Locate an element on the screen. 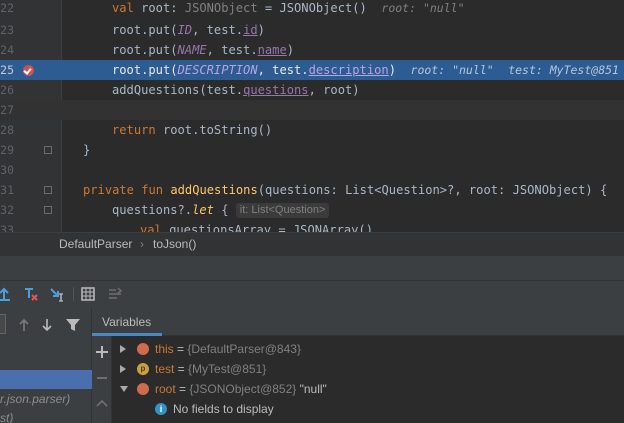  variable-entry: root = {JSONObject@852} "null" is located at coordinates (241, 389).